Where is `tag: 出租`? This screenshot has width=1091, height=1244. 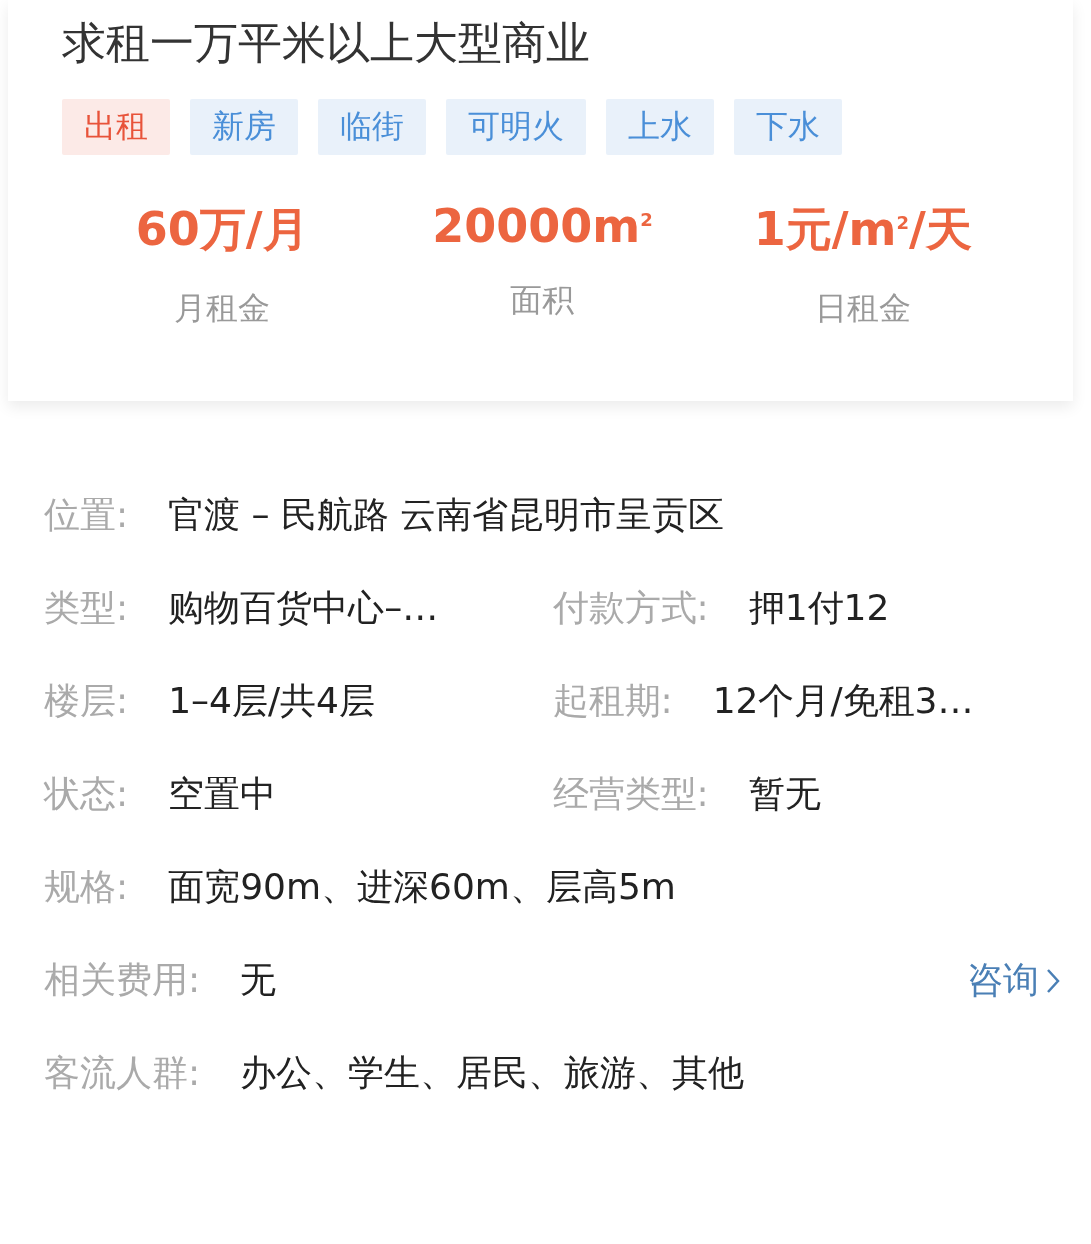
tag: 出租 is located at coordinates (116, 127).